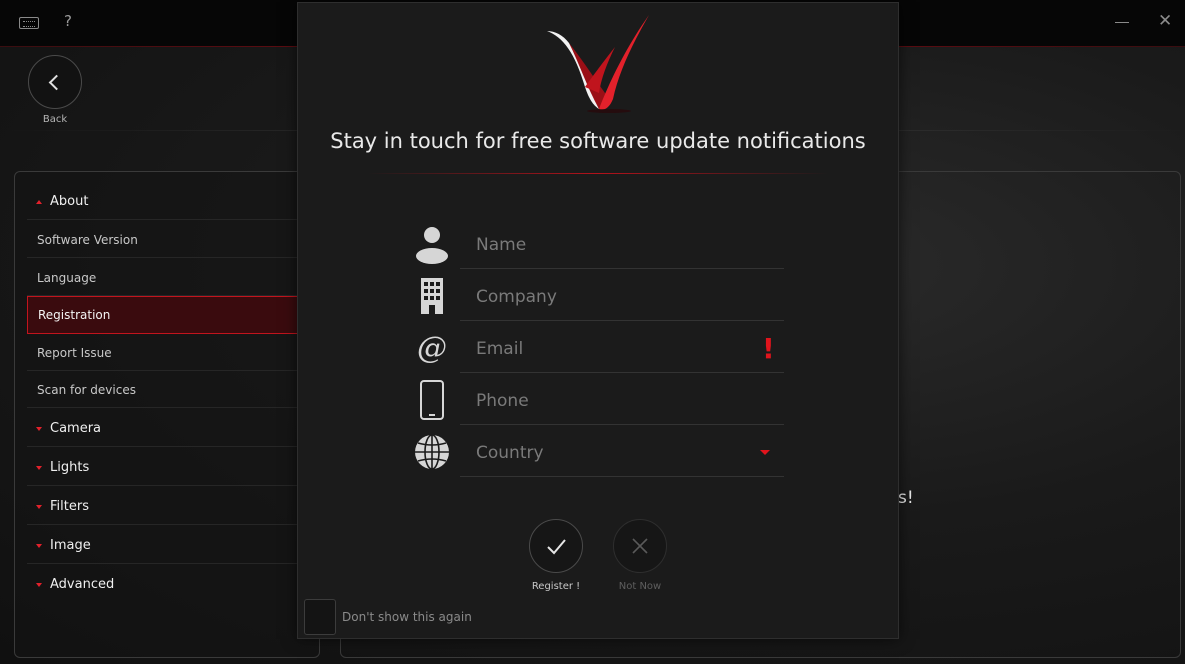 This screenshot has height=664, width=1185. I want to click on sidebar-item-label: About, so click(69, 201).